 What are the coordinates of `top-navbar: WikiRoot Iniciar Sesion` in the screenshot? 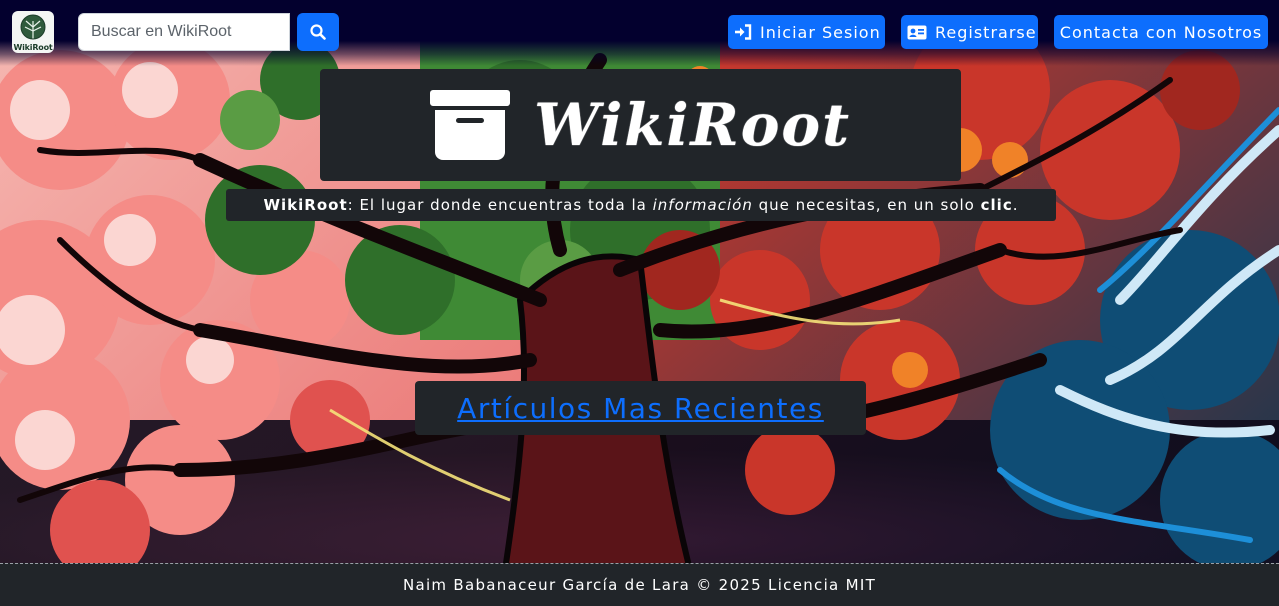 It's located at (639, 33).